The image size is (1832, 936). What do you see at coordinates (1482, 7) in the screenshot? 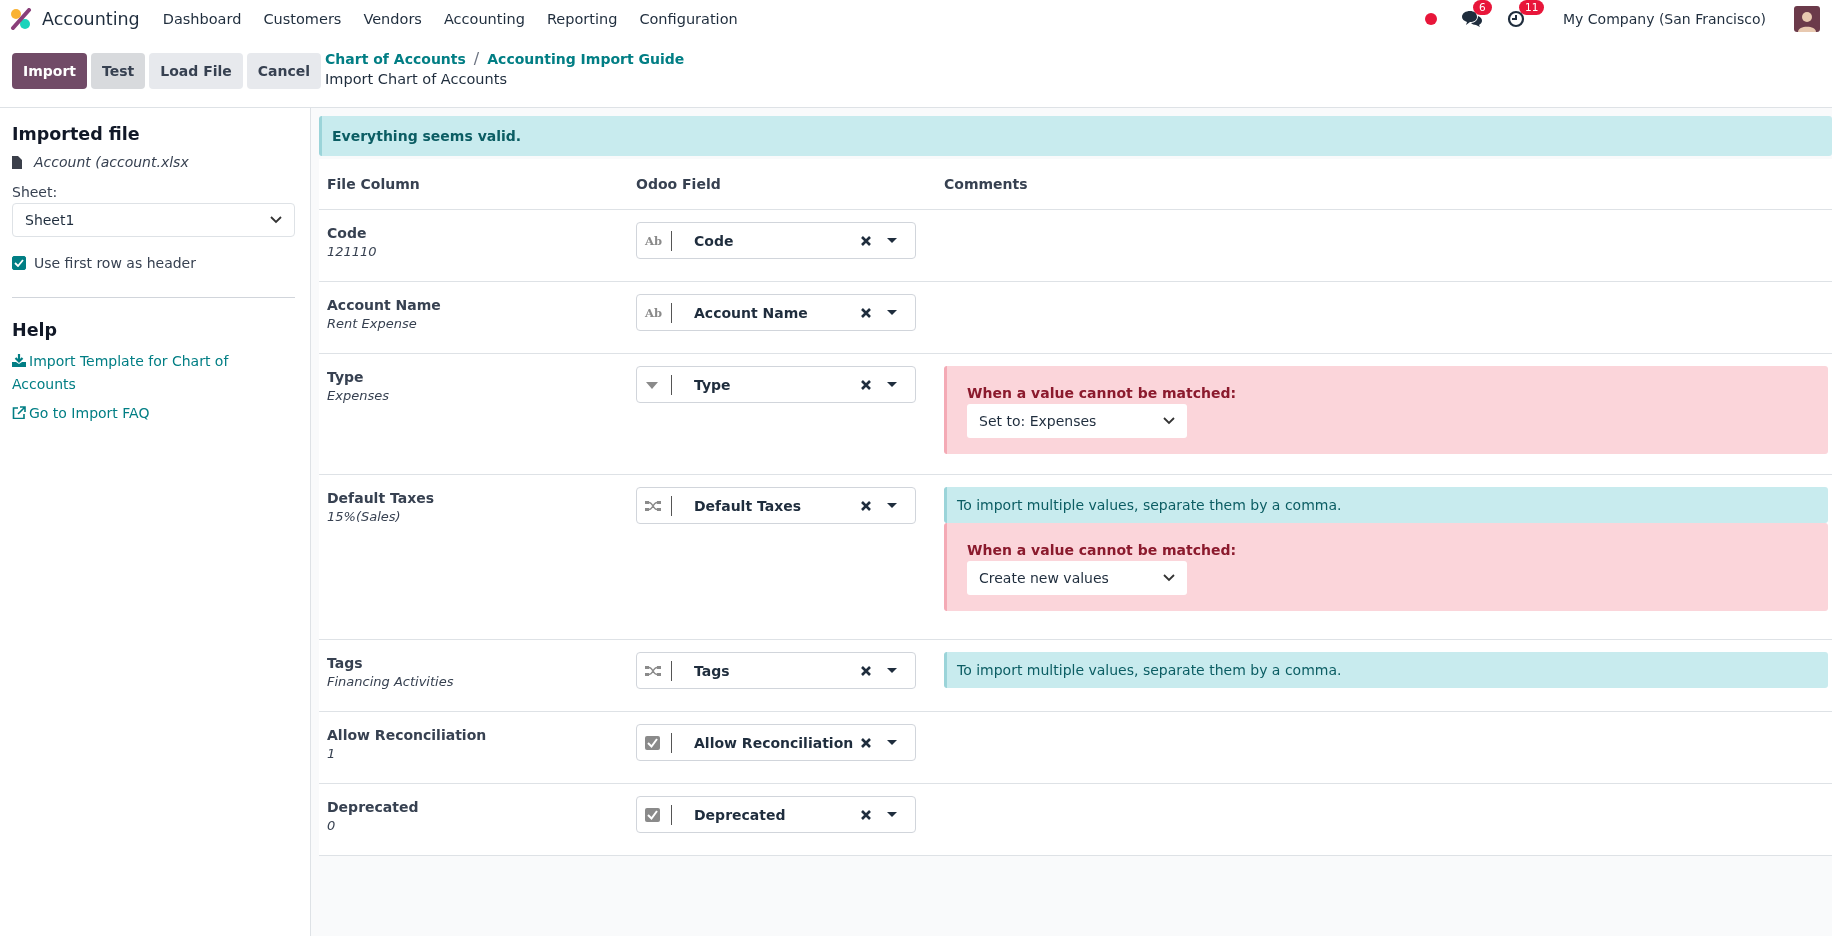
I see `count-badge: 6` at bounding box center [1482, 7].